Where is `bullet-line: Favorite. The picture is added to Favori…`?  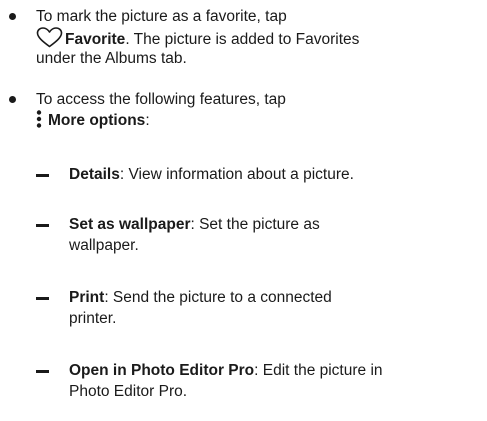 bullet-line: Favorite. The picture is added to Favori… is located at coordinates (256, 37).